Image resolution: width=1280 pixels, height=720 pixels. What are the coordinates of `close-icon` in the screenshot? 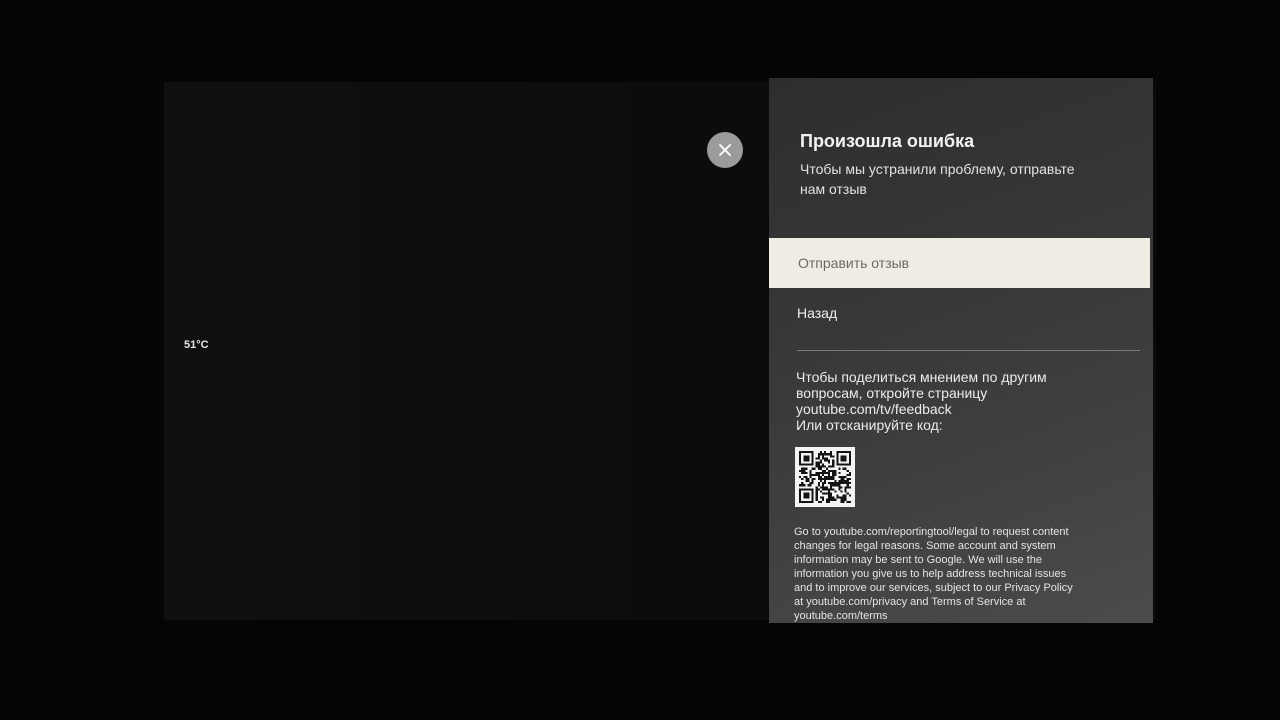 It's located at (725, 150).